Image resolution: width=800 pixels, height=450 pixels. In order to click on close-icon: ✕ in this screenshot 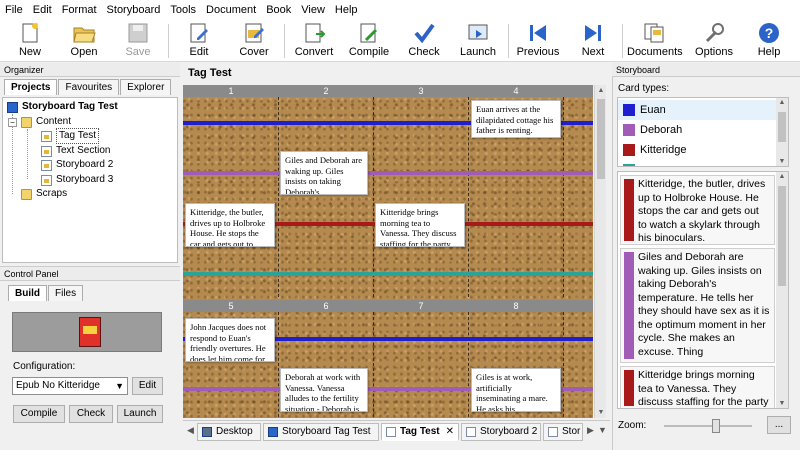, I will do `click(450, 431)`.